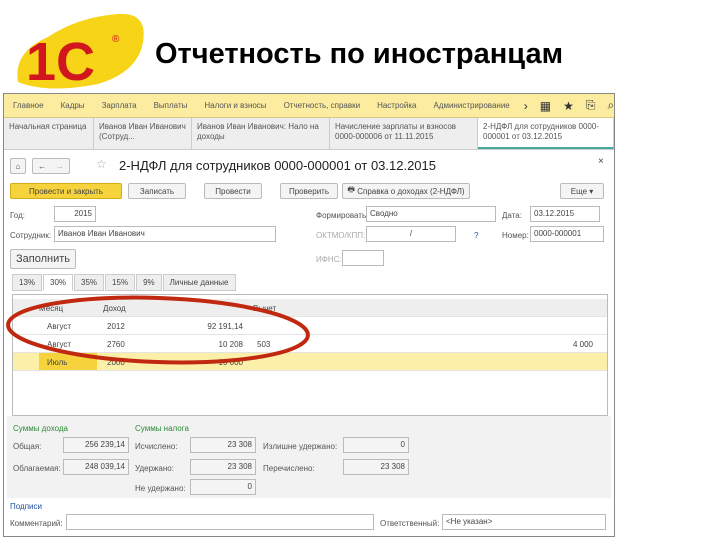 This screenshot has width=720, height=540. I want to click on employee-field: Иванов Иван Иванович, so click(165, 234).